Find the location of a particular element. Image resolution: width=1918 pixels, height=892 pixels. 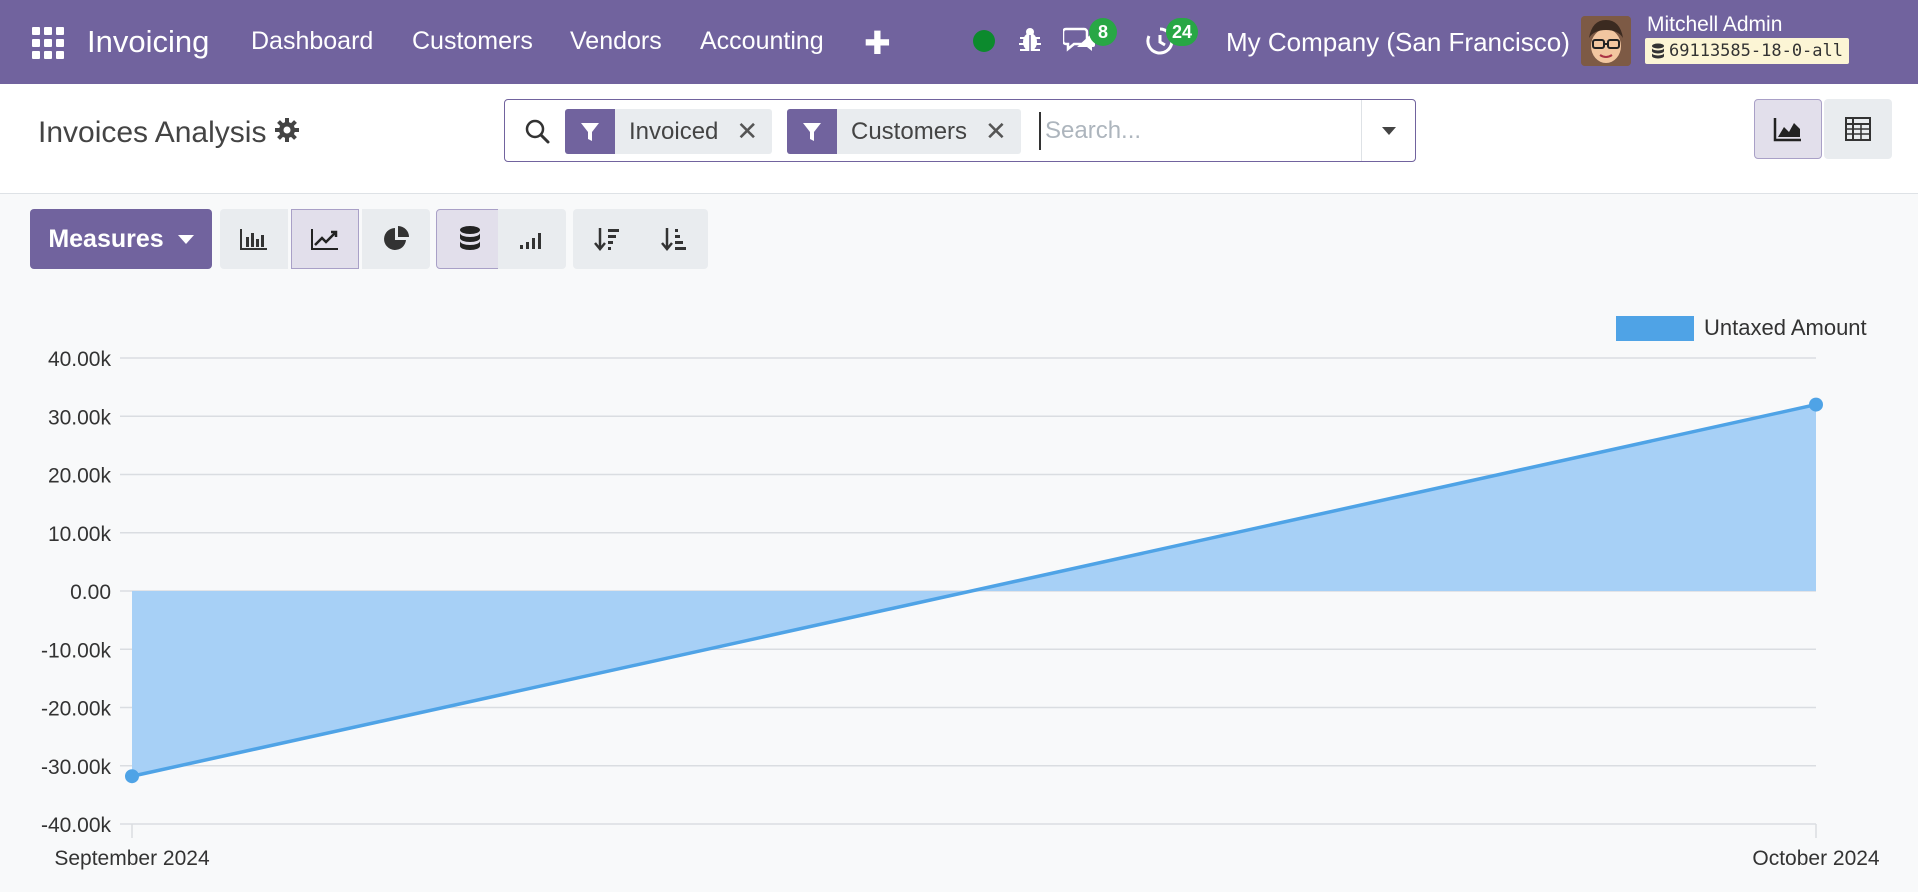

search-bar: Invoiced ✕ Customers ✕ is located at coordinates (960, 130).